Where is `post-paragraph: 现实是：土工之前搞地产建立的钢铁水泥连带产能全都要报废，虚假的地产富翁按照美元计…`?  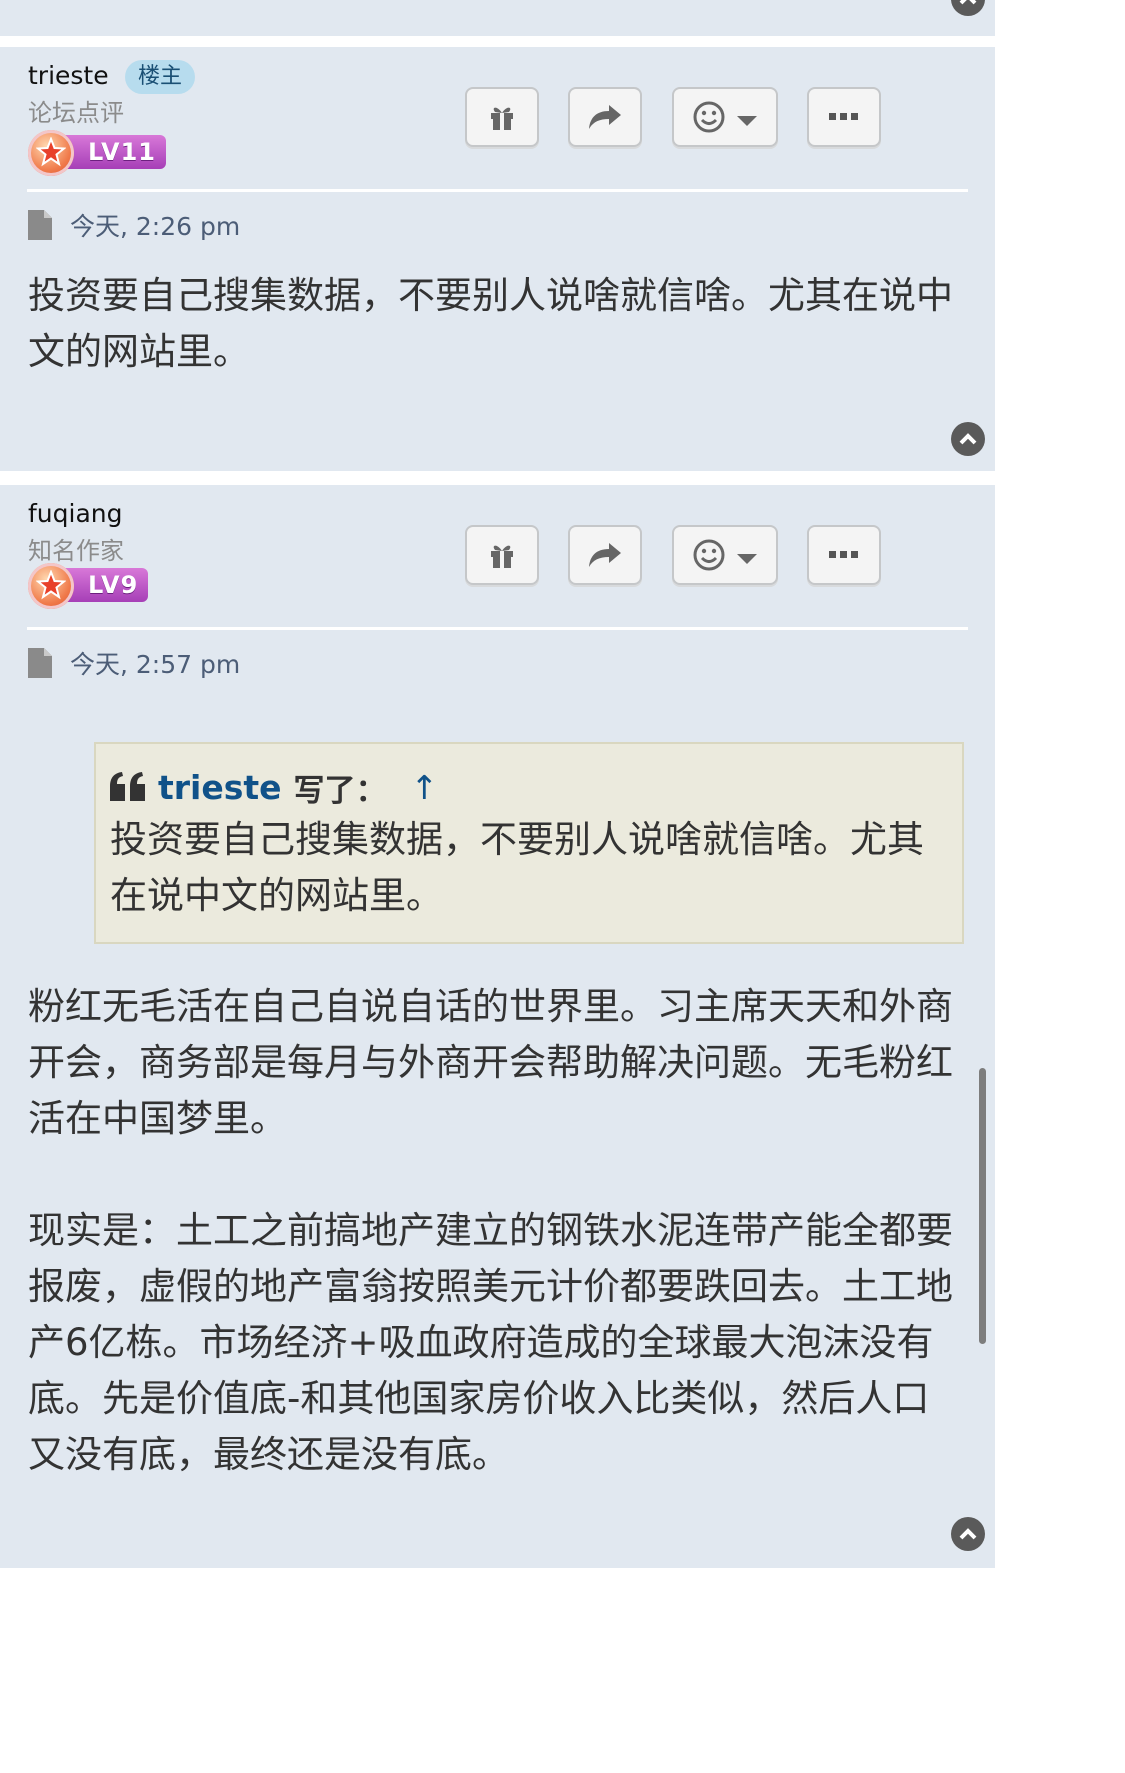 post-paragraph: 现实是：土工之前搞地产建立的钢铁水泥连带产能全都要报废，虚假的地产富翁按照美元计… is located at coordinates (490, 1342).